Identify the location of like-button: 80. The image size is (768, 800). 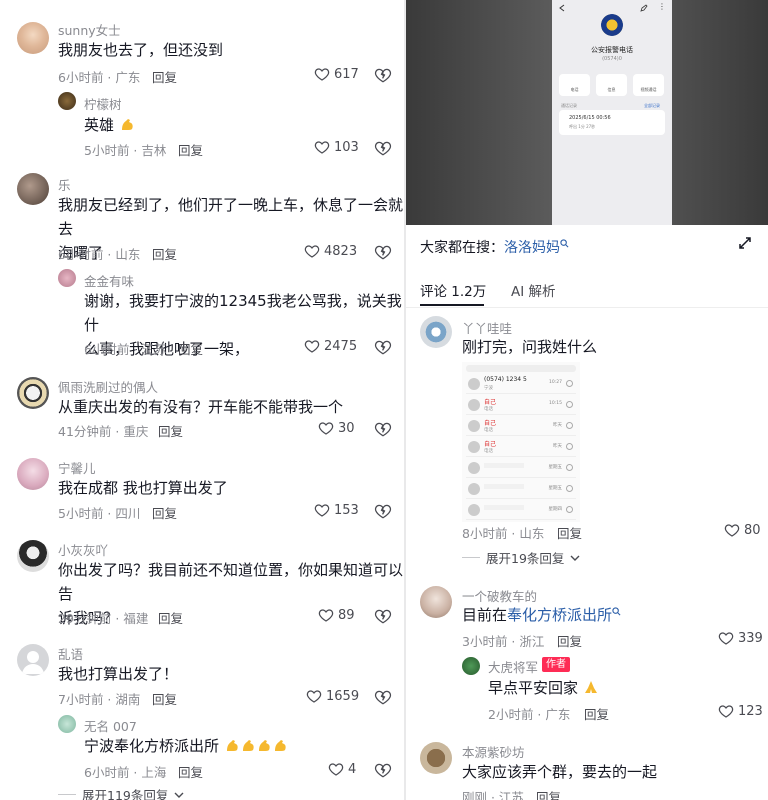
(742, 530).